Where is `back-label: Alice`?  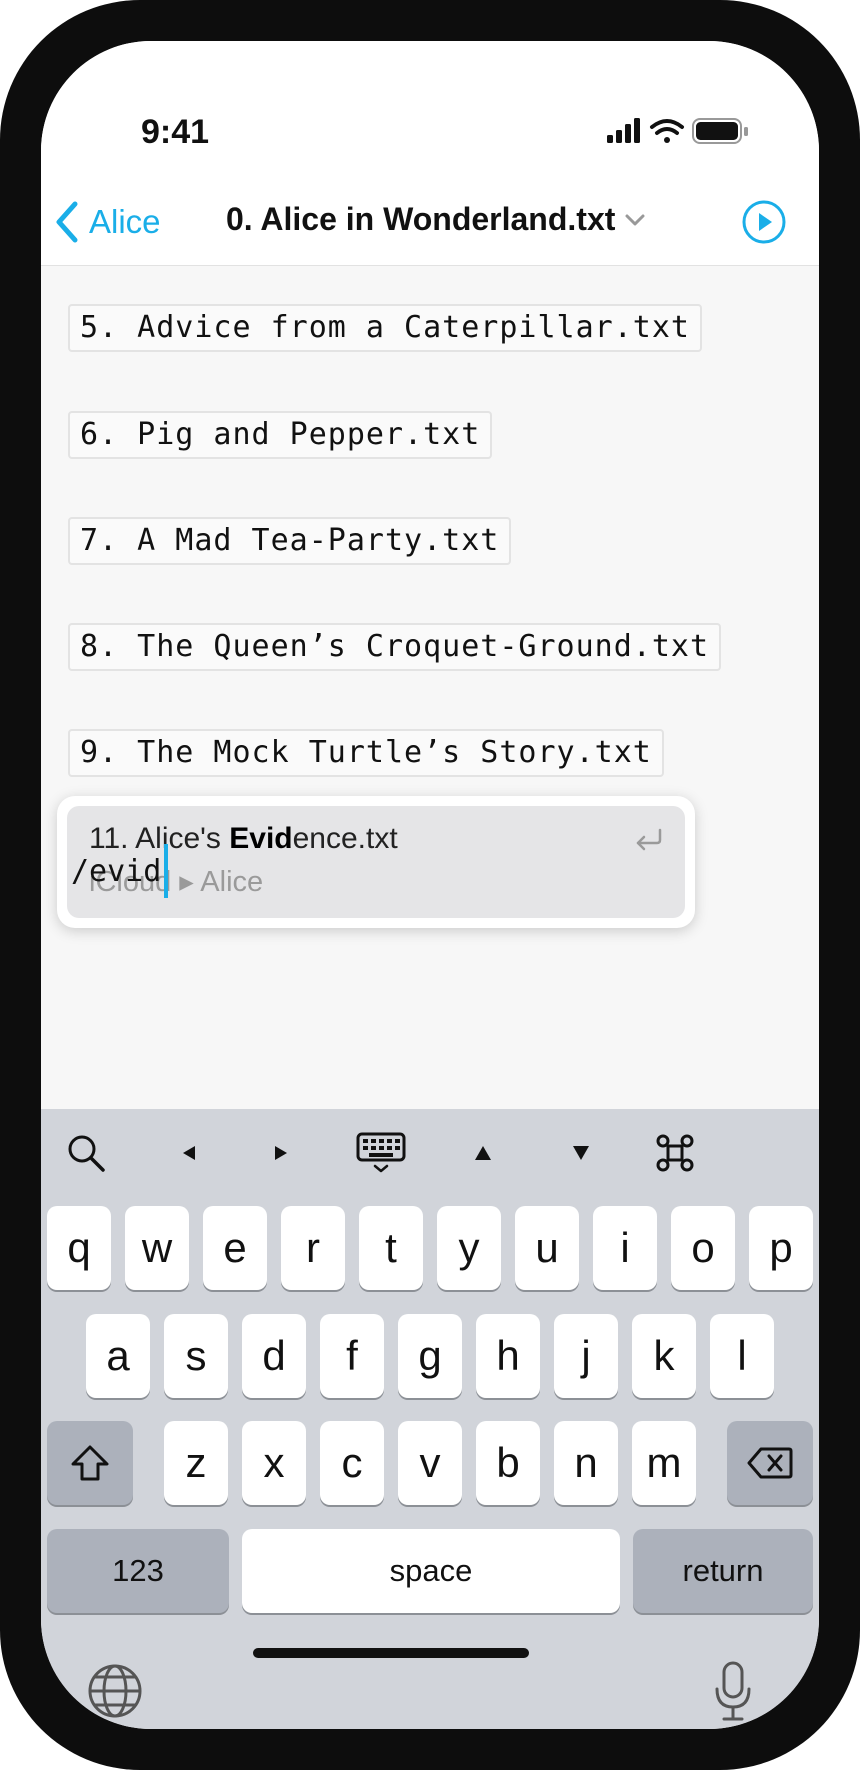
back-label: Alice is located at coordinates (125, 221).